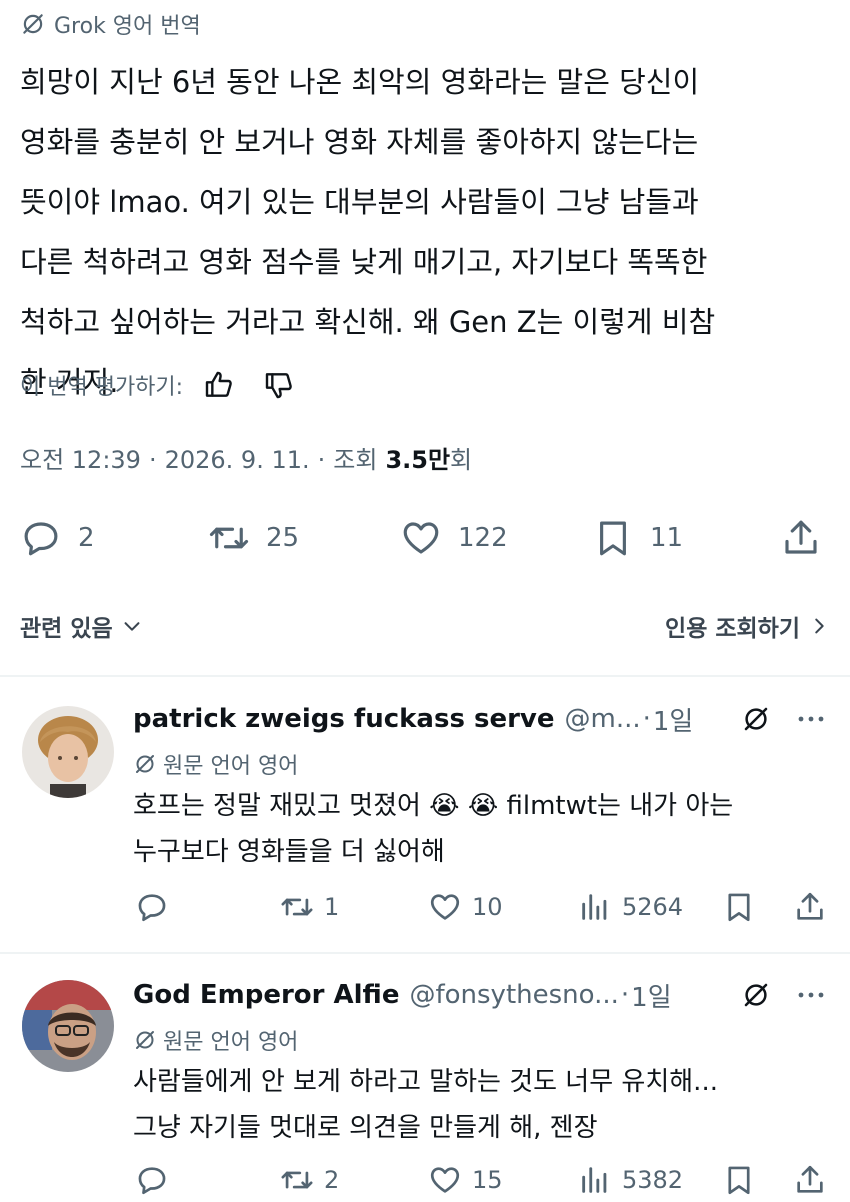 The width and height of the screenshot is (850, 1202). I want to click on reply-action-bar: 2 15 5382, so click(425, 1180).